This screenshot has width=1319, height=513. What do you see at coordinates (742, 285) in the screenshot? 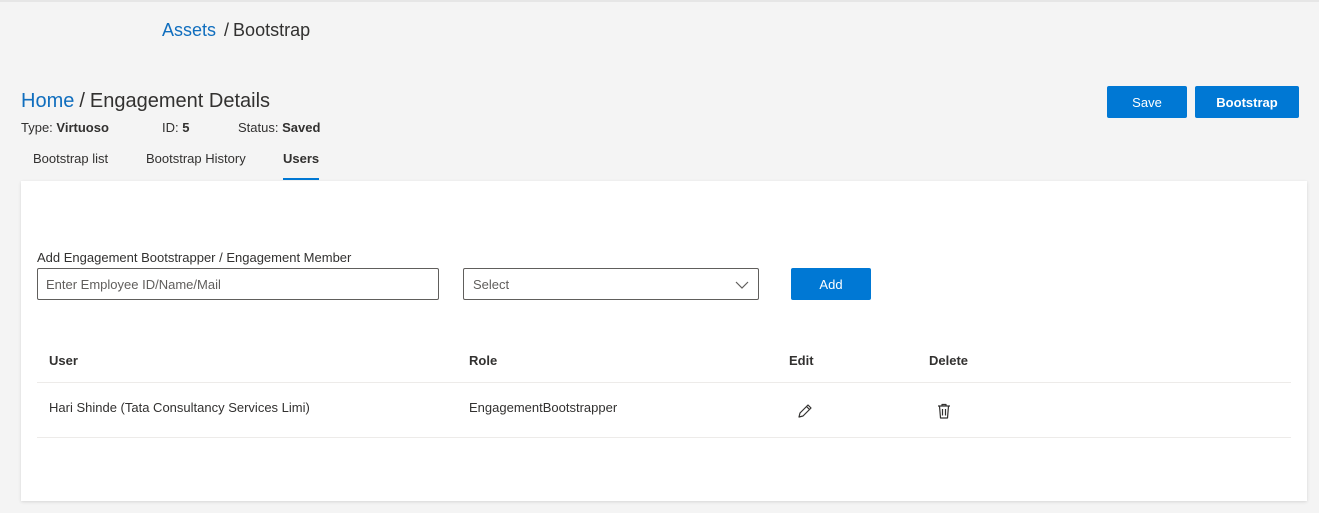
I see `chevron-down-icon` at bounding box center [742, 285].